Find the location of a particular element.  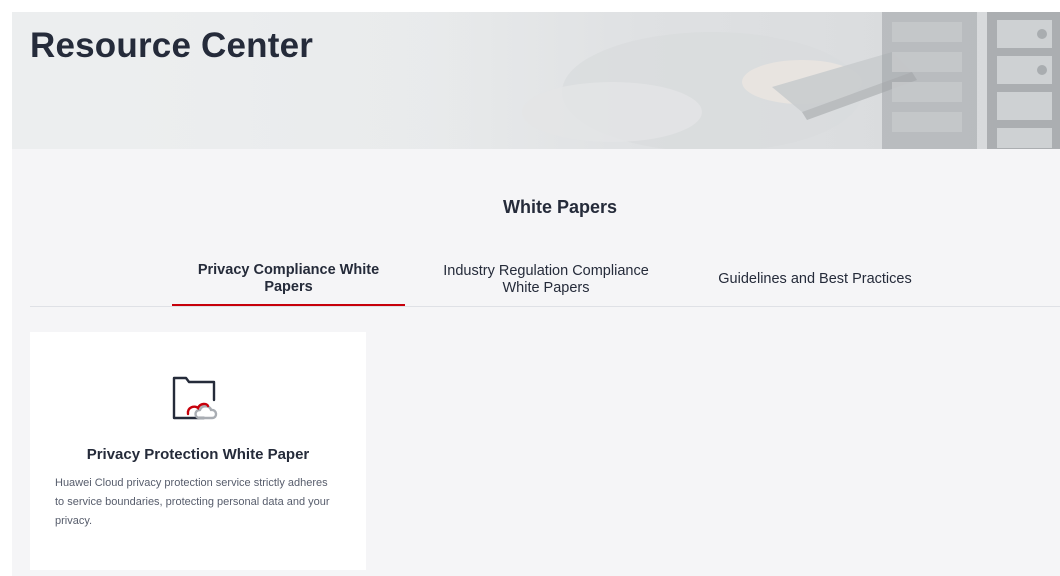

tab-guidelines-best-practices: Guidelines and Best Practices is located at coordinates (815, 279).